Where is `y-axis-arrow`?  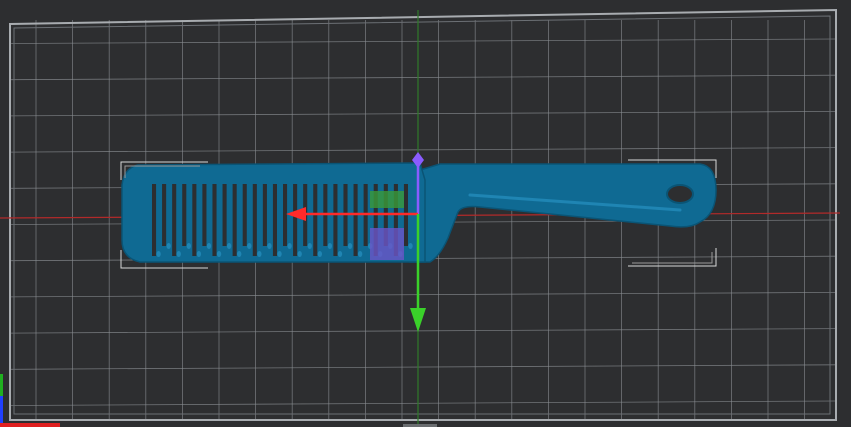 y-axis-arrow is located at coordinates (418, 320).